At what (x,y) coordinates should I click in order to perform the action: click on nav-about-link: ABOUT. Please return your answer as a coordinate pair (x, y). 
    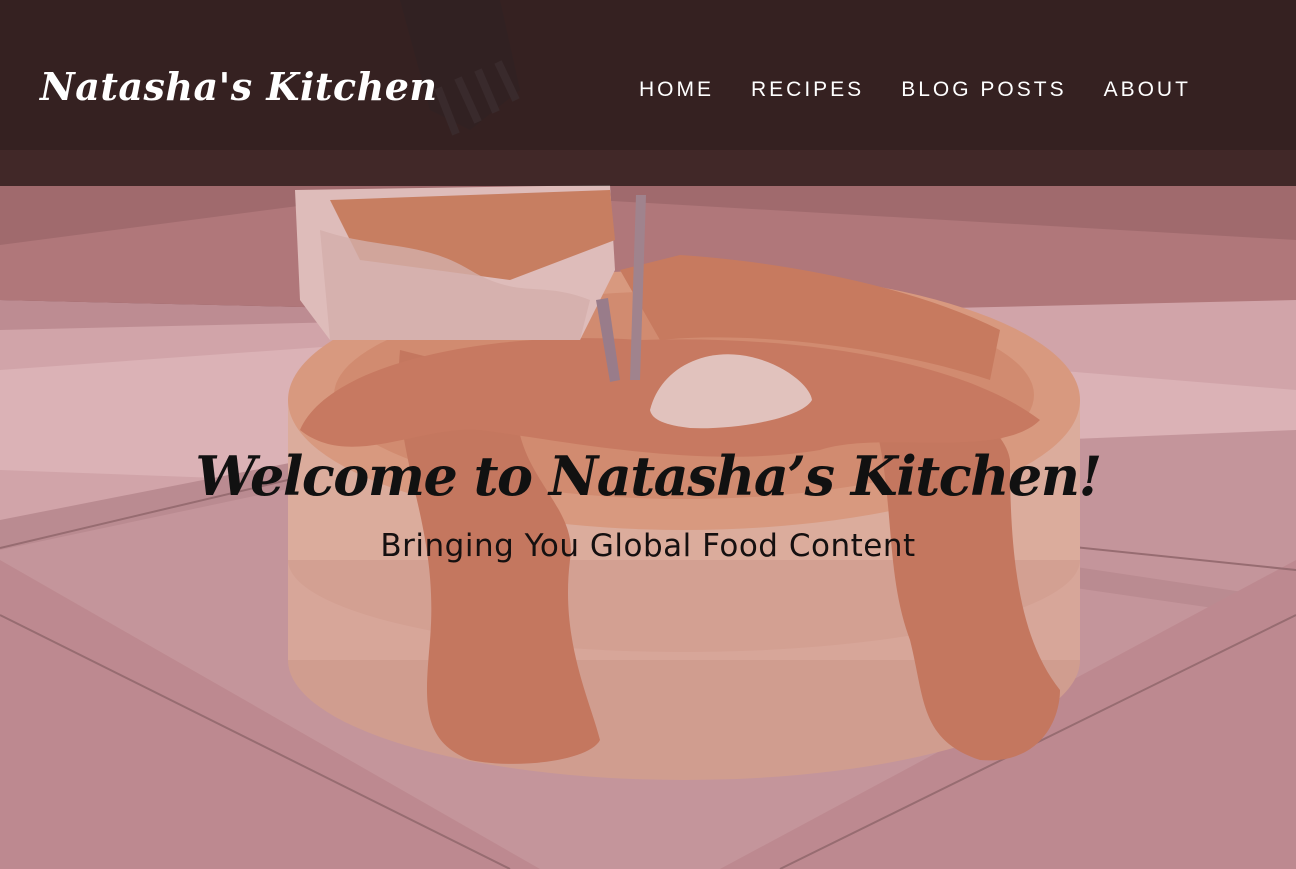
    Looking at the image, I should click on (1147, 90).